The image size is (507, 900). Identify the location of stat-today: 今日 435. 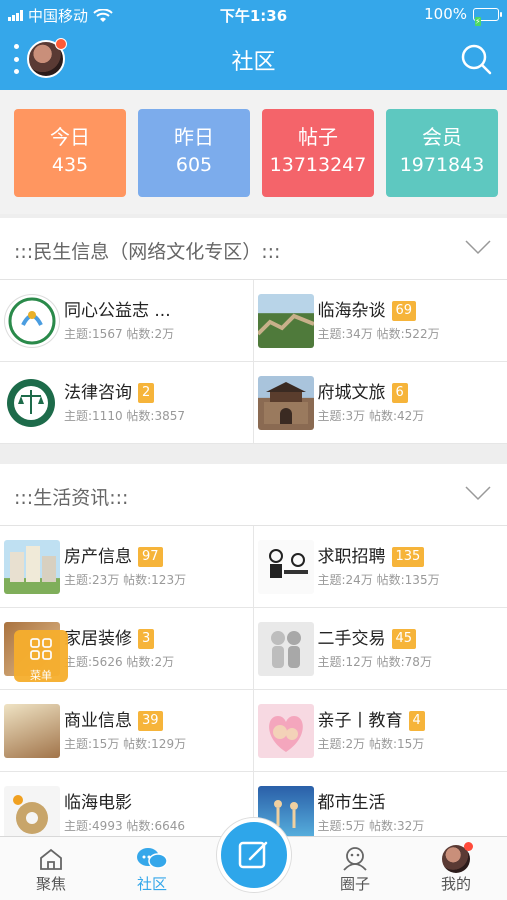
(70, 153).